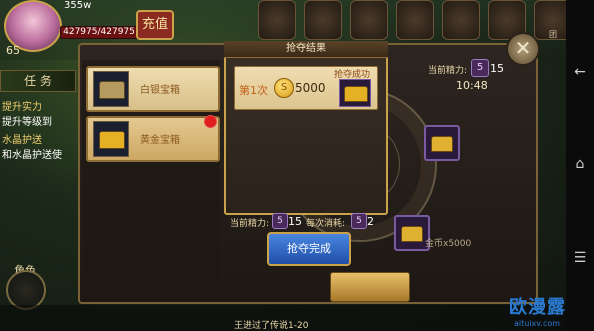 Image resolution: width=594 pixels, height=331 pixels. What do you see at coordinates (306, 49) in the screenshot?
I see `result-title: 抢夺结果` at bounding box center [306, 49].